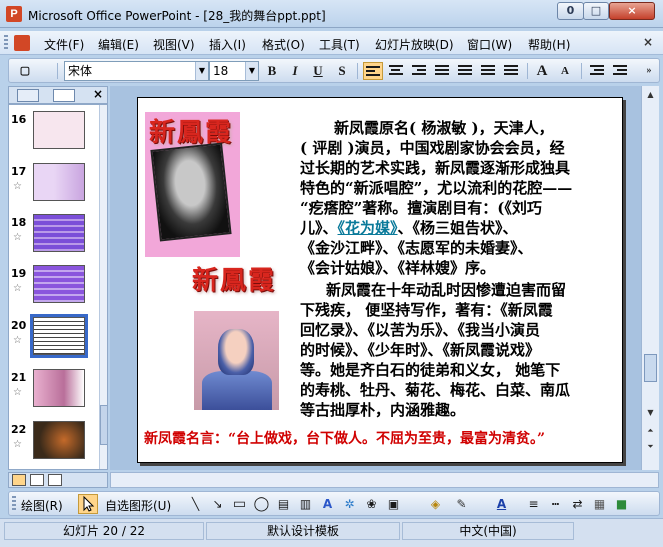 Image resolution: width=663 pixels, height=547 pixels. What do you see at coordinates (295, 71) in the screenshot?
I see `italic-button: I` at bounding box center [295, 71].